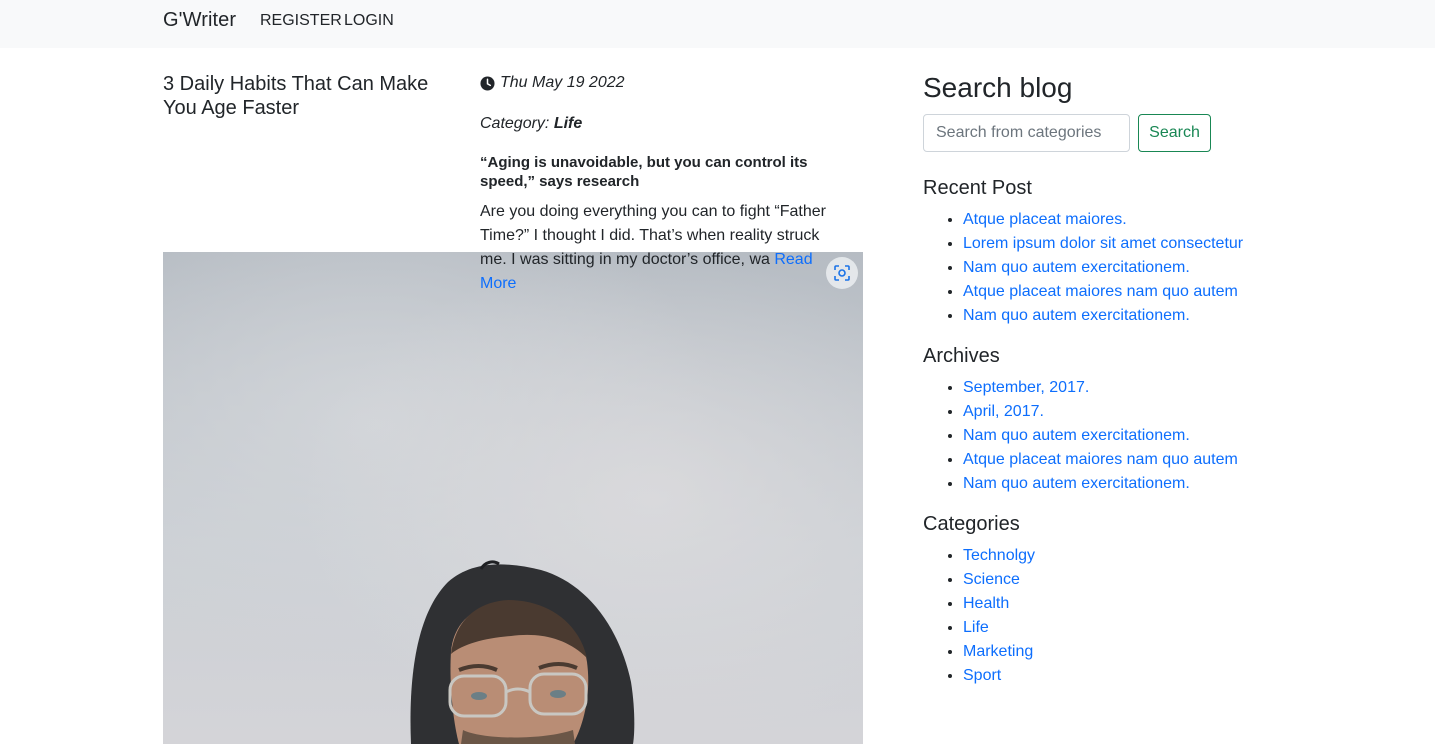 The width and height of the screenshot is (1435, 744). I want to click on register-link: REGISTER, so click(301, 21).